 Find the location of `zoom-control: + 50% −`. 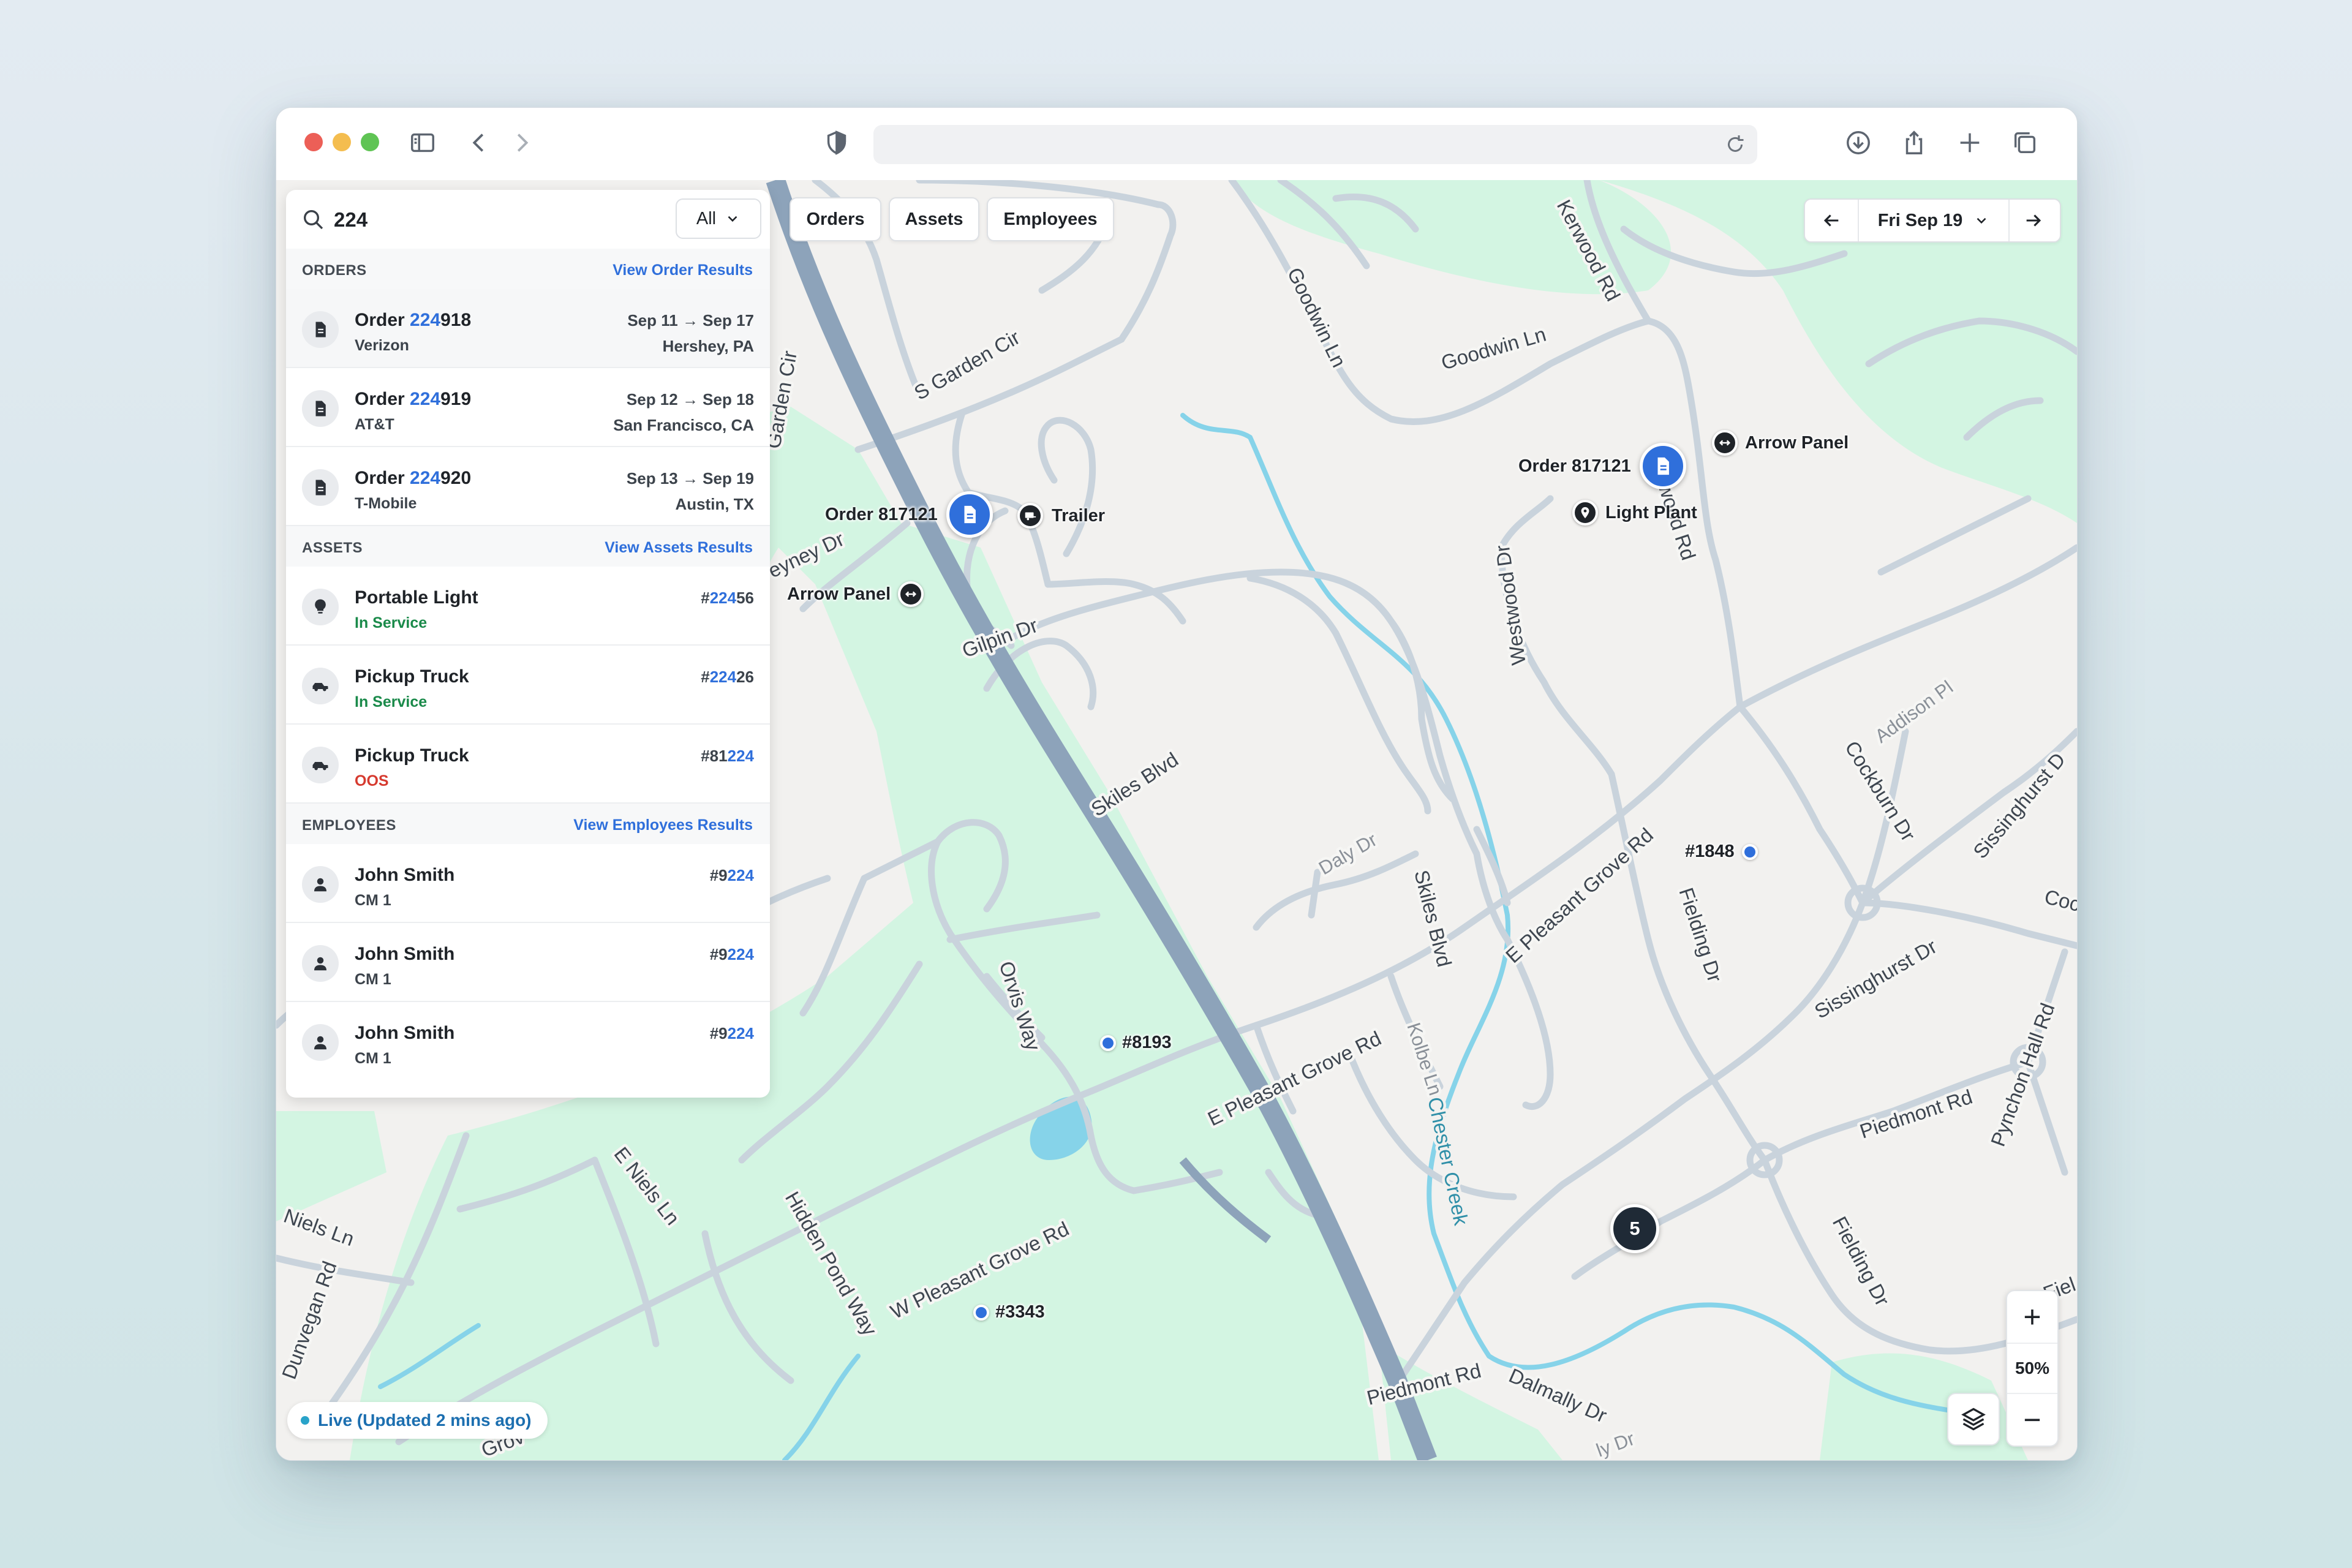

zoom-control: + 50% − is located at coordinates (2032, 1368).